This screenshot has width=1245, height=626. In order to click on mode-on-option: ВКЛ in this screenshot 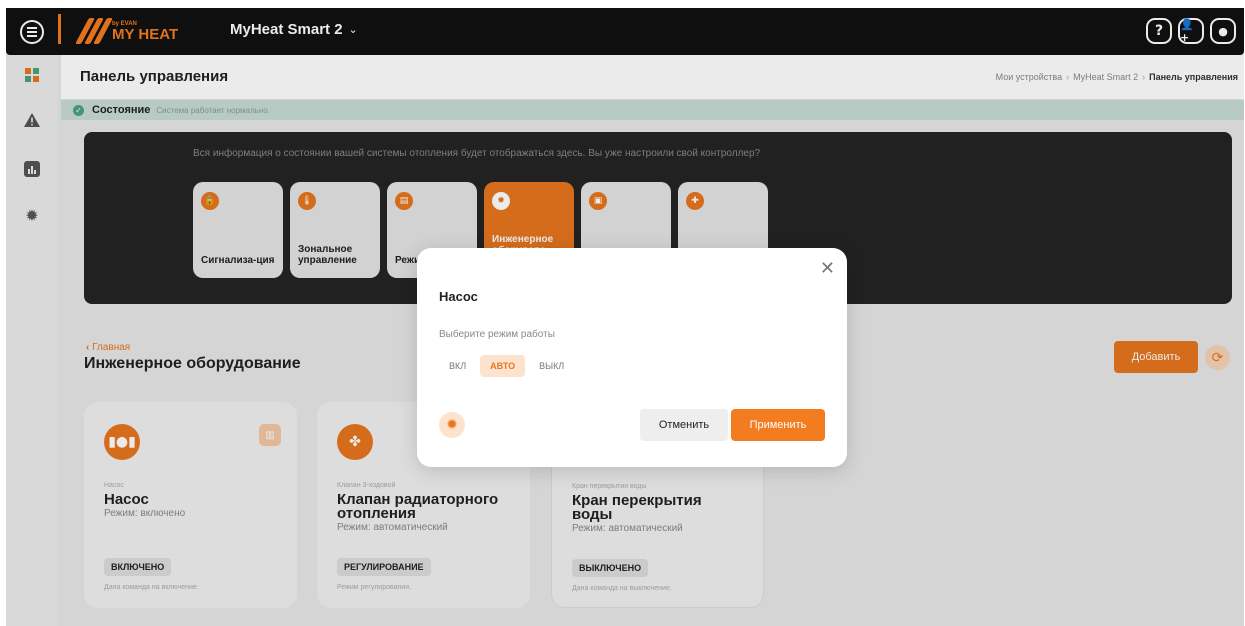, I will do `click(457, 366)`.